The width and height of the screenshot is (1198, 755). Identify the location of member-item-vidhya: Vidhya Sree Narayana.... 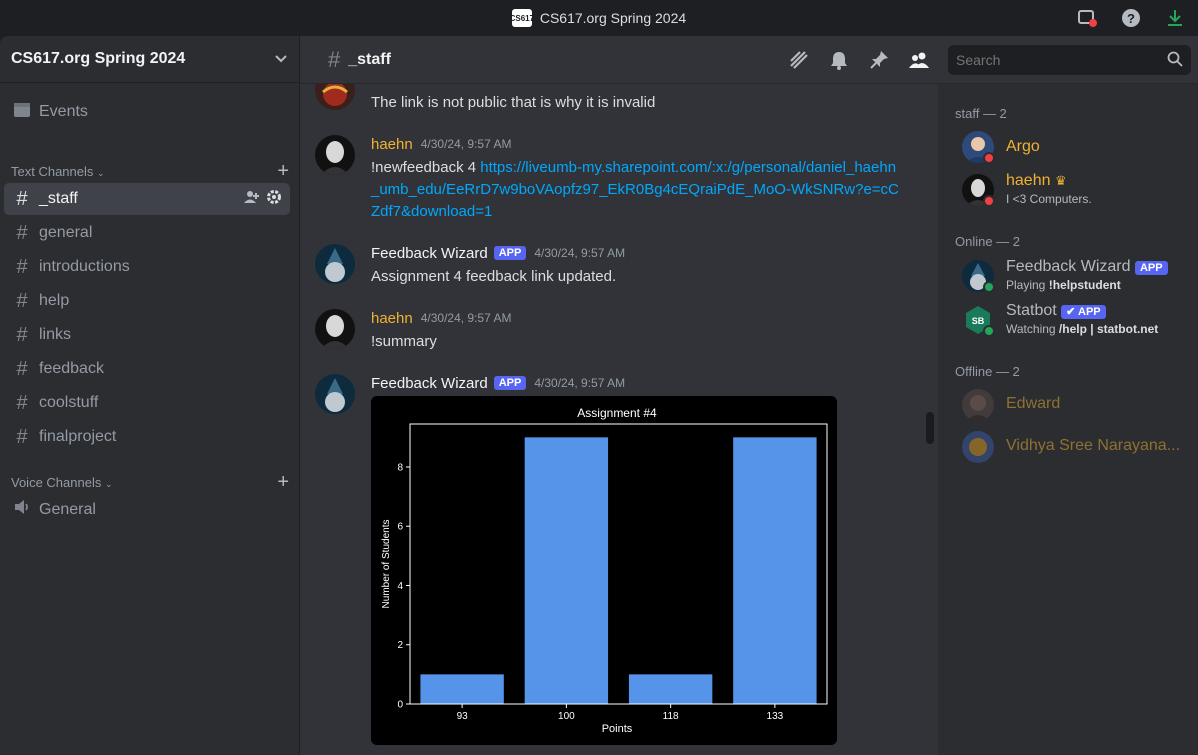
(1077, 451).